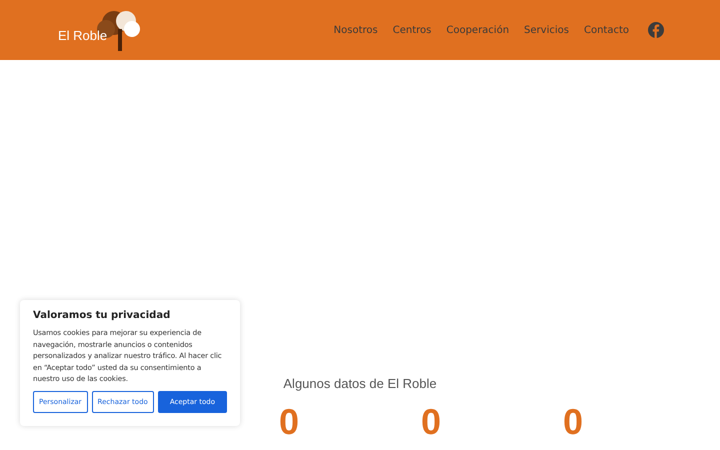 Image resolution: width=720 pixels, height=450 pixels. I want to click on nav-link: Centros, so click(412, 30).